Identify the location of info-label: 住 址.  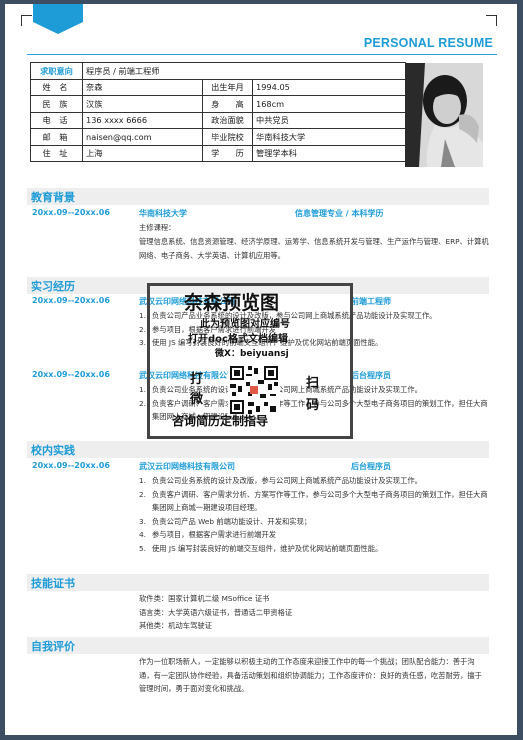
(56, 153).